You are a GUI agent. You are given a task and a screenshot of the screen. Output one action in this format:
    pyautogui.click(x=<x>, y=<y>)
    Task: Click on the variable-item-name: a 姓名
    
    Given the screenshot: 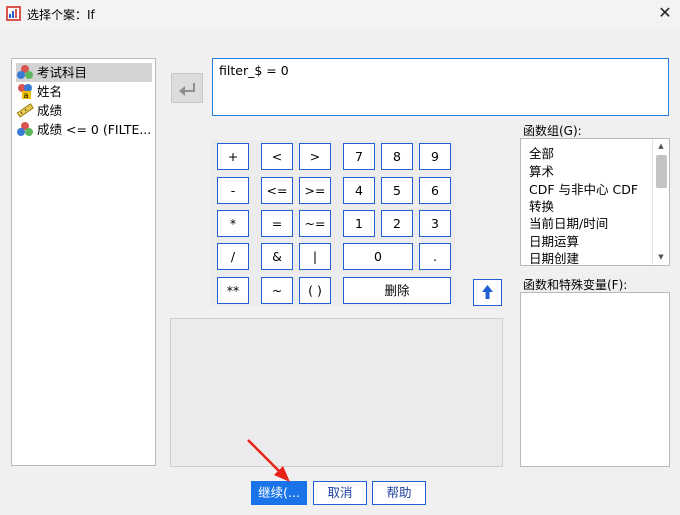 What is the action you would take?
    pyautogui.click(x=39, y=91)
    